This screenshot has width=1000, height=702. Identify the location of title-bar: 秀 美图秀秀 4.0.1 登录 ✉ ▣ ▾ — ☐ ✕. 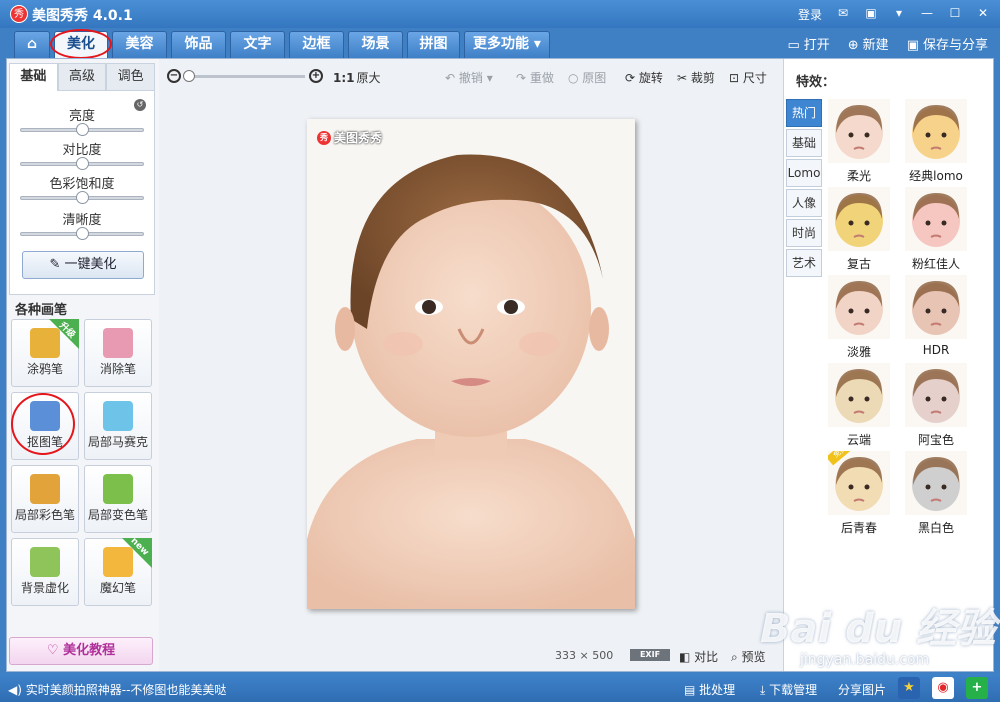
(500, 14).